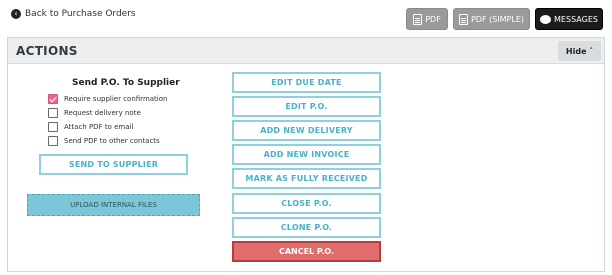 The width and height of the screenshot is (612, 275). Describe the element at coordinates (306, 130) in the screenshot. I see `add-new-delivery-button: ADD NEW DELIVERY` at that location.